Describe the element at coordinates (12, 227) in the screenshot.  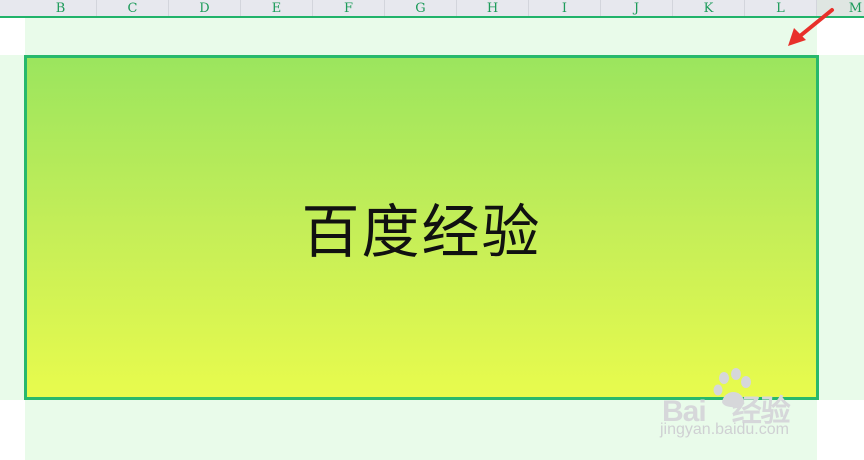
I see `sheet-area-left` at that location.